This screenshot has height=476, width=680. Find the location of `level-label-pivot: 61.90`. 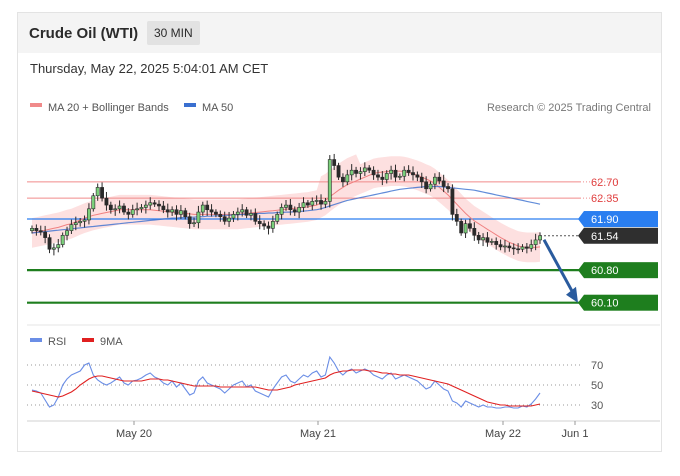

level-label-pivot: 61.90 is located at coordinates (605, 220).